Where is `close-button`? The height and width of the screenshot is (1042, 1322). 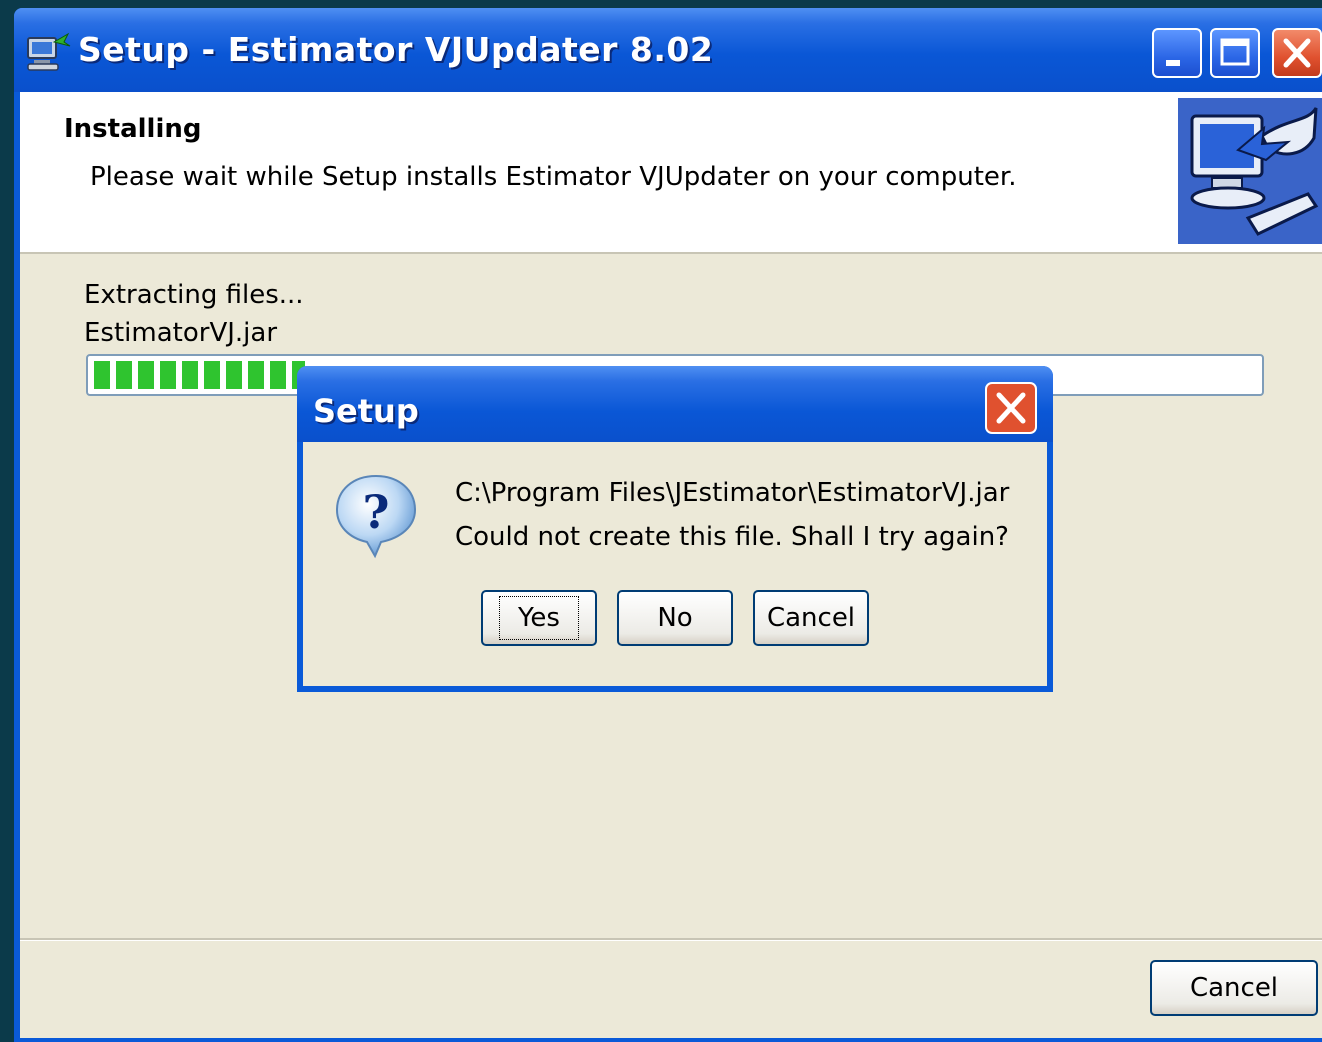 close-button is located at coordinates (1297, 53).